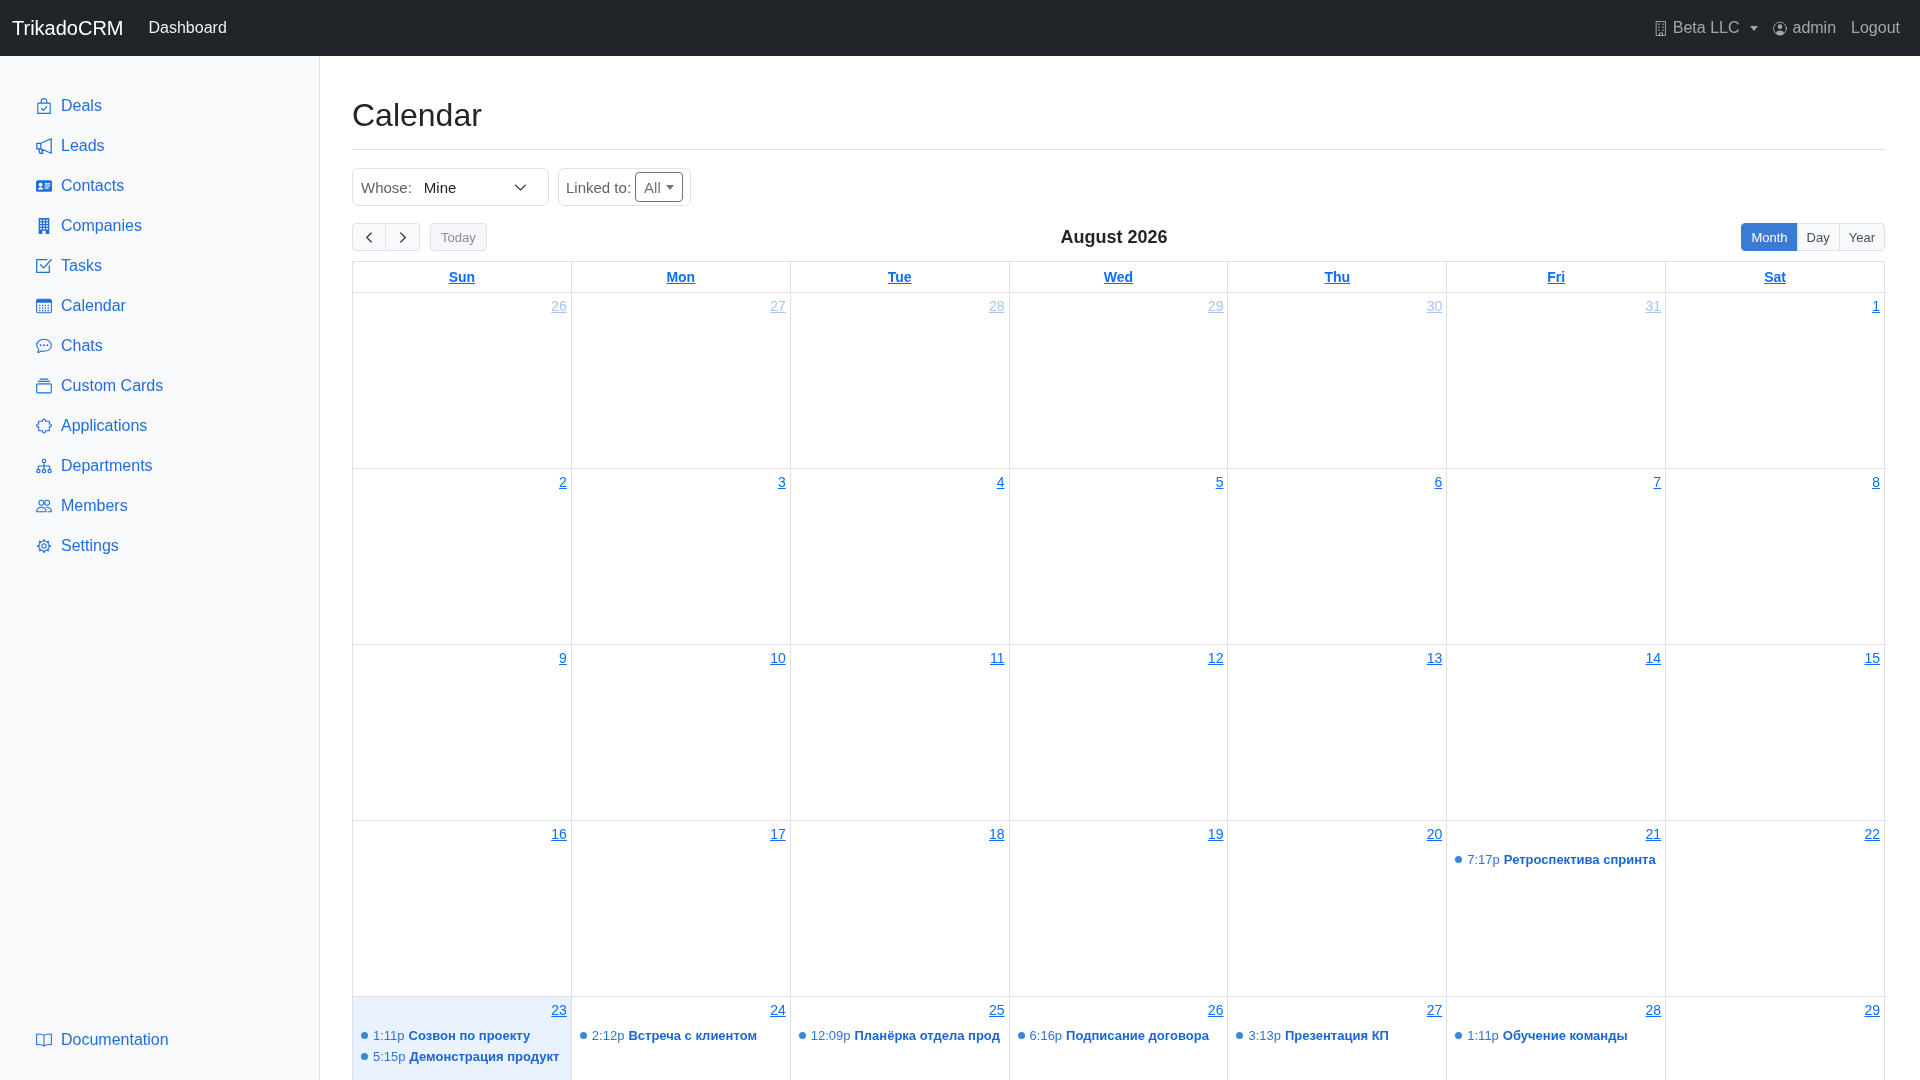  I want to click on day-number-link: 5, so click(1219, 482).